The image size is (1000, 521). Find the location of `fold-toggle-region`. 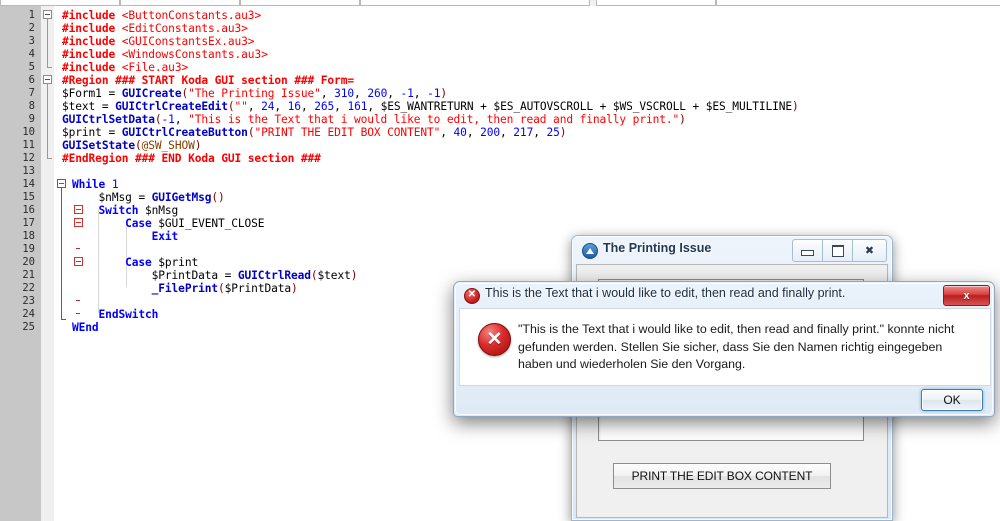

fold-toggle-region is located at coordinates (47, 79).